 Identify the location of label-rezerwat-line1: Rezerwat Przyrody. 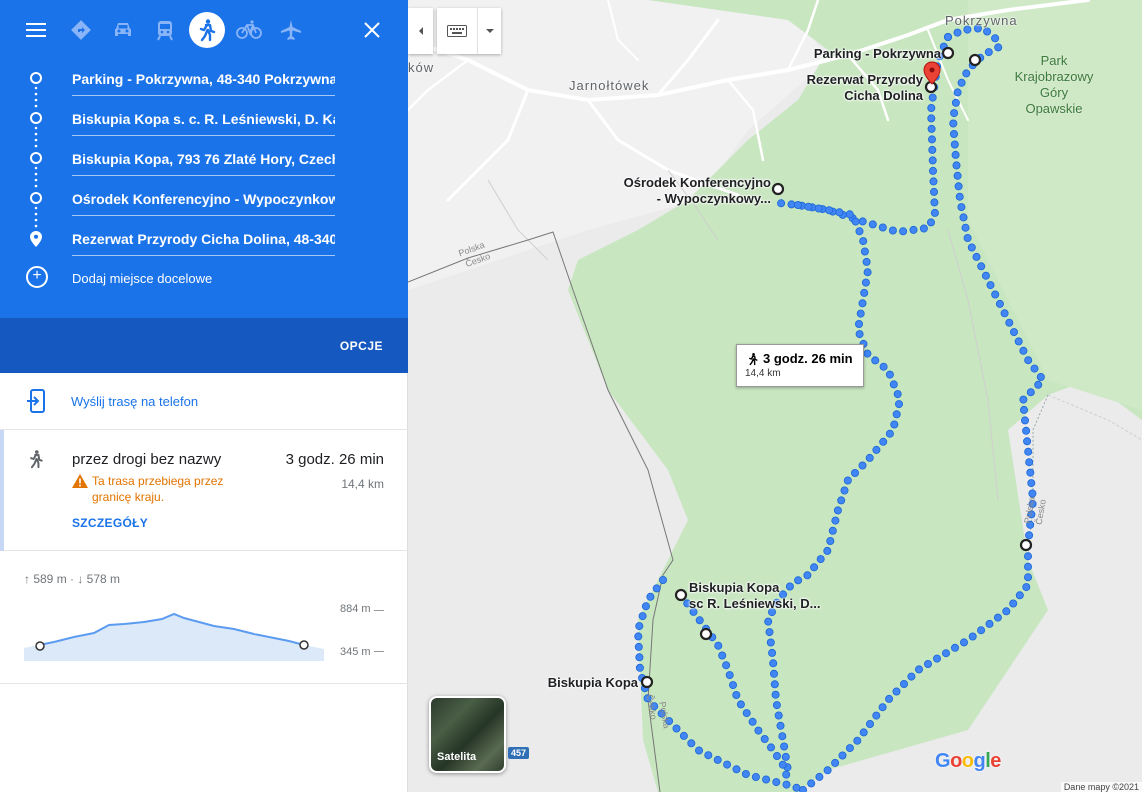
(853, 80).